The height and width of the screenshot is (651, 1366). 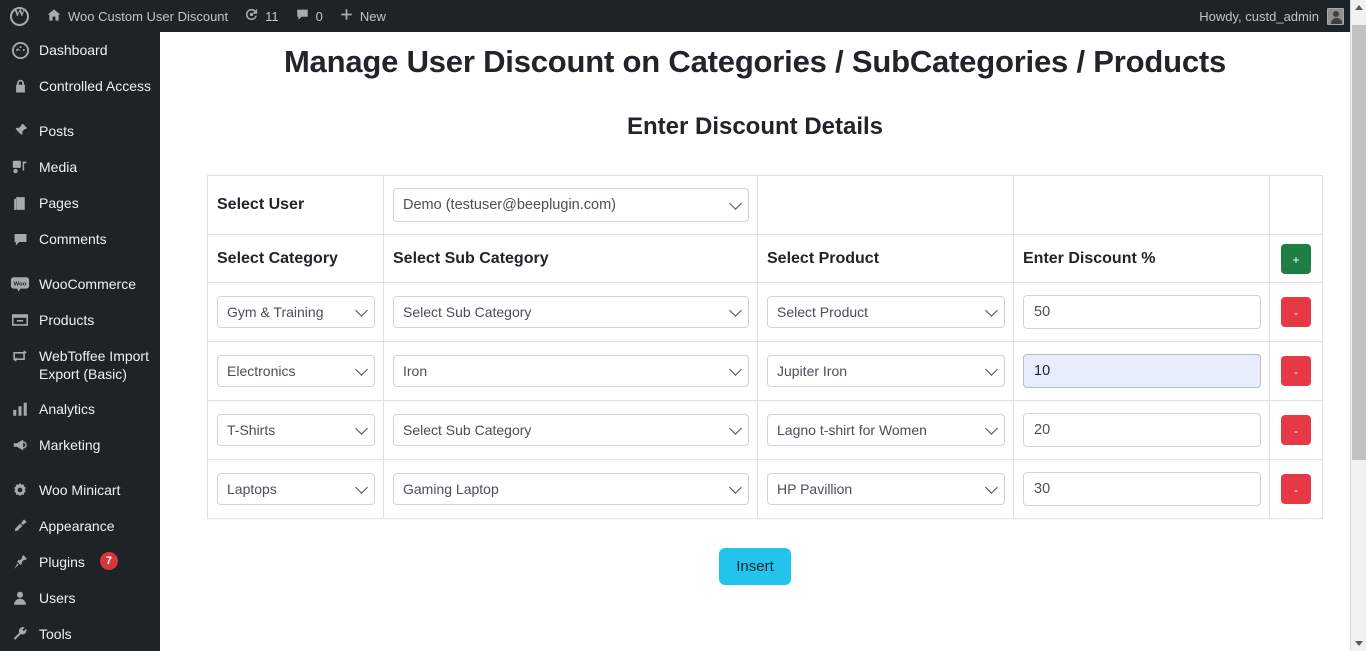 I want to click on sidebar-item-label: Comments, so click(x=73, y=239).